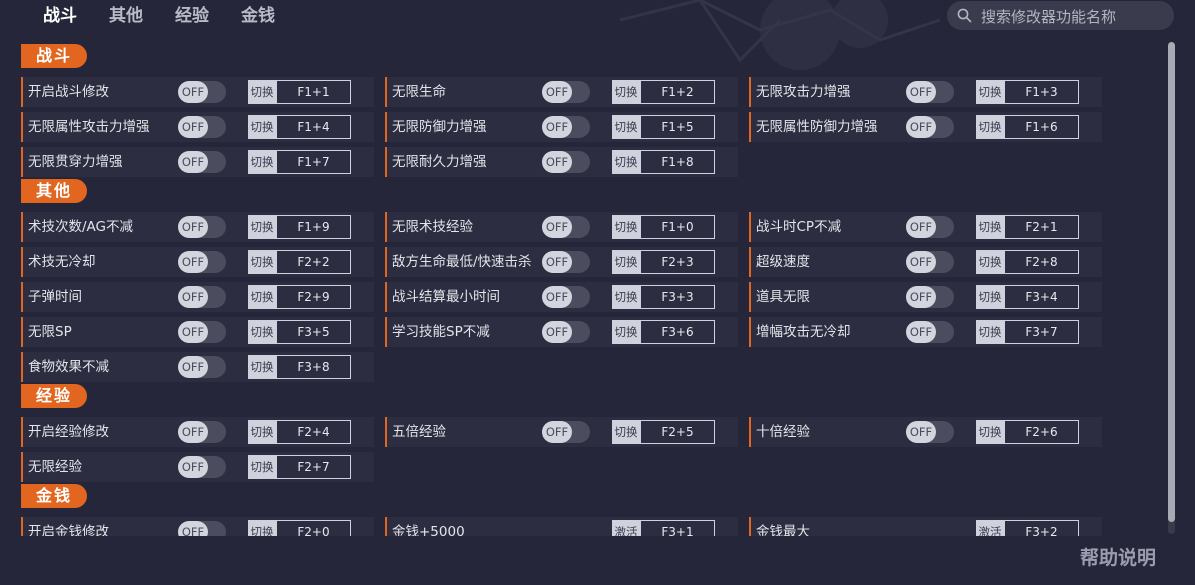  What do you see at coordinates (89, 127) in the screenshot?
I see `cheat-label: 无限属性攻击力增强` at bounding box center [89, 127].